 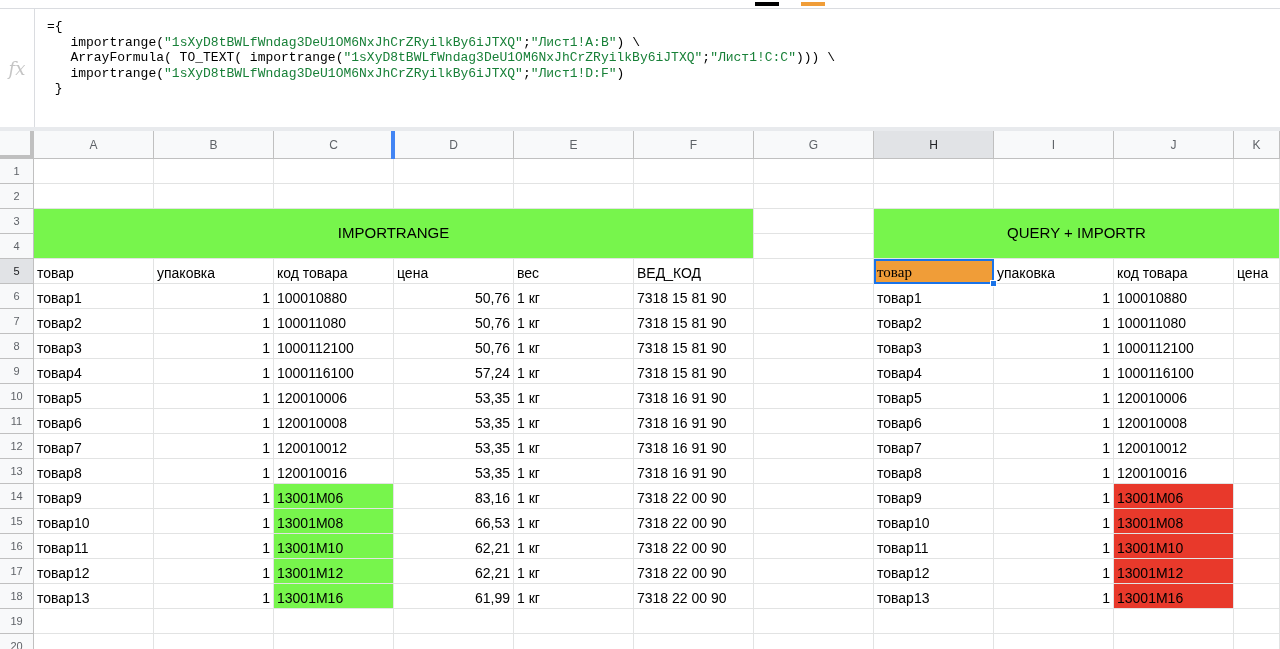 What do you see at coordinates (17, 371) in the screenshot?
I see `row-header: 9` at bounding box center [17, 371].